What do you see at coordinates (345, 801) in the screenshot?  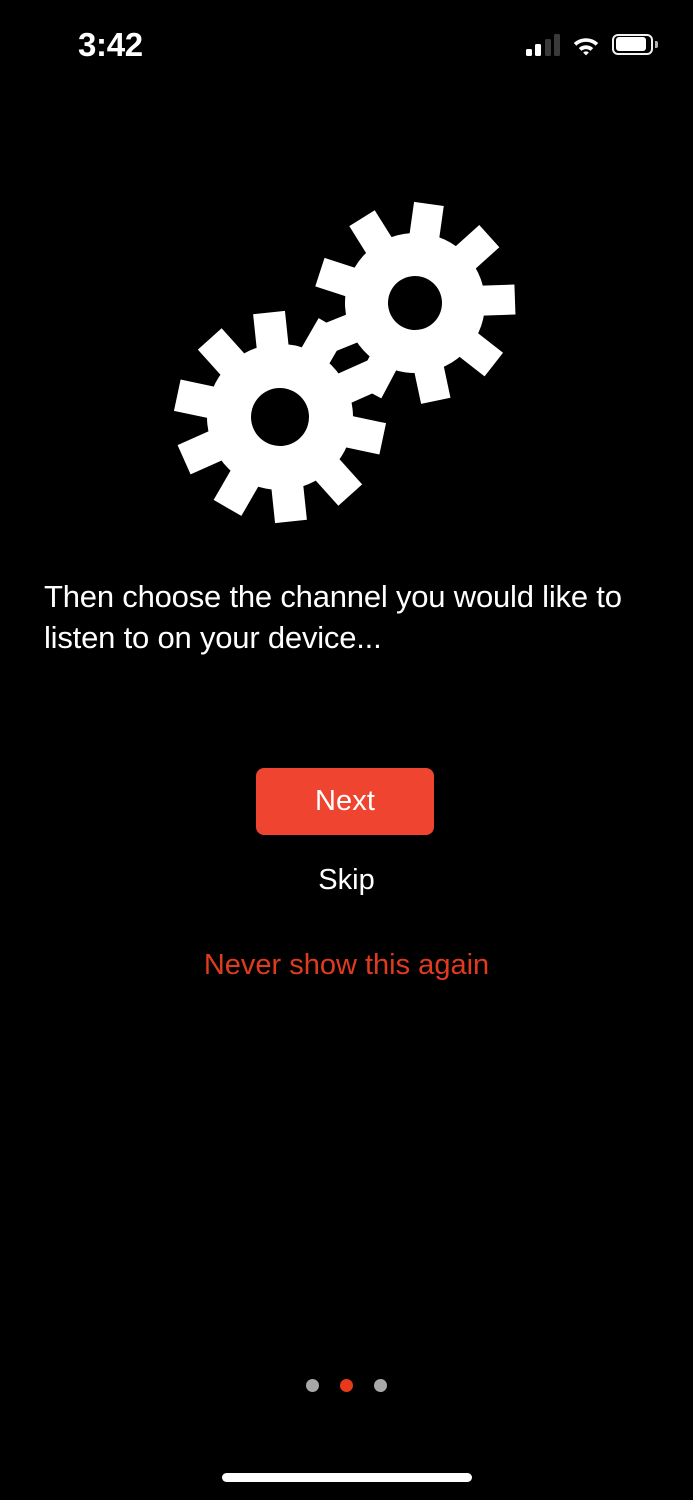 I see `next-button: Next` at bounding box center [345, 801].